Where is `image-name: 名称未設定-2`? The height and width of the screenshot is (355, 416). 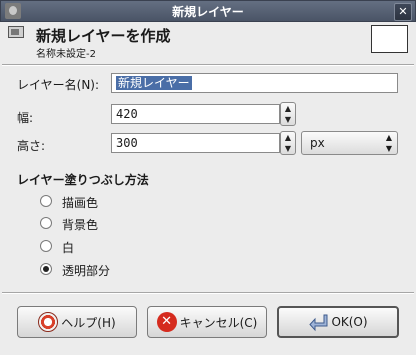 image-name: 名称未設定-2 is located at coordinates (66, 54).